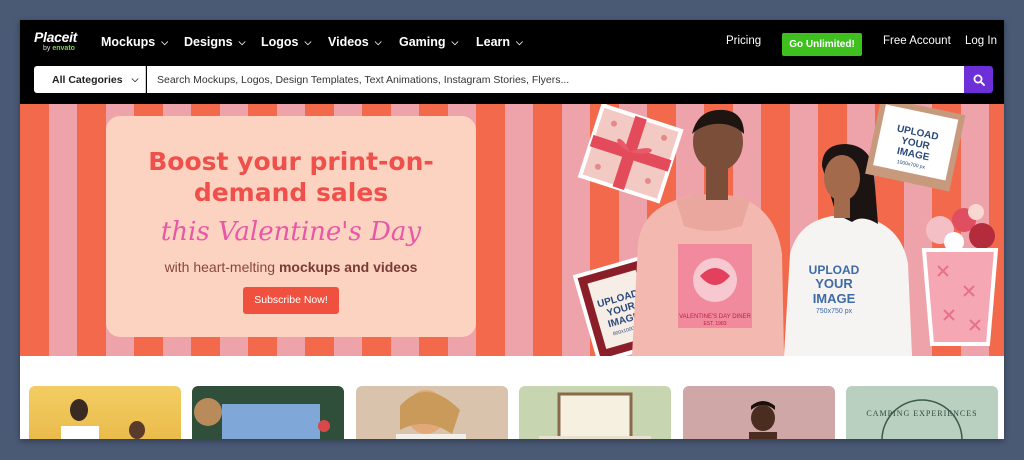 Image resolution: width=1024 pixels, height=460 pixels. Describe the element at coordinates (348, 267) in the screenshot. I see `promo-subtitle-bold: mockups and videos` at that location.